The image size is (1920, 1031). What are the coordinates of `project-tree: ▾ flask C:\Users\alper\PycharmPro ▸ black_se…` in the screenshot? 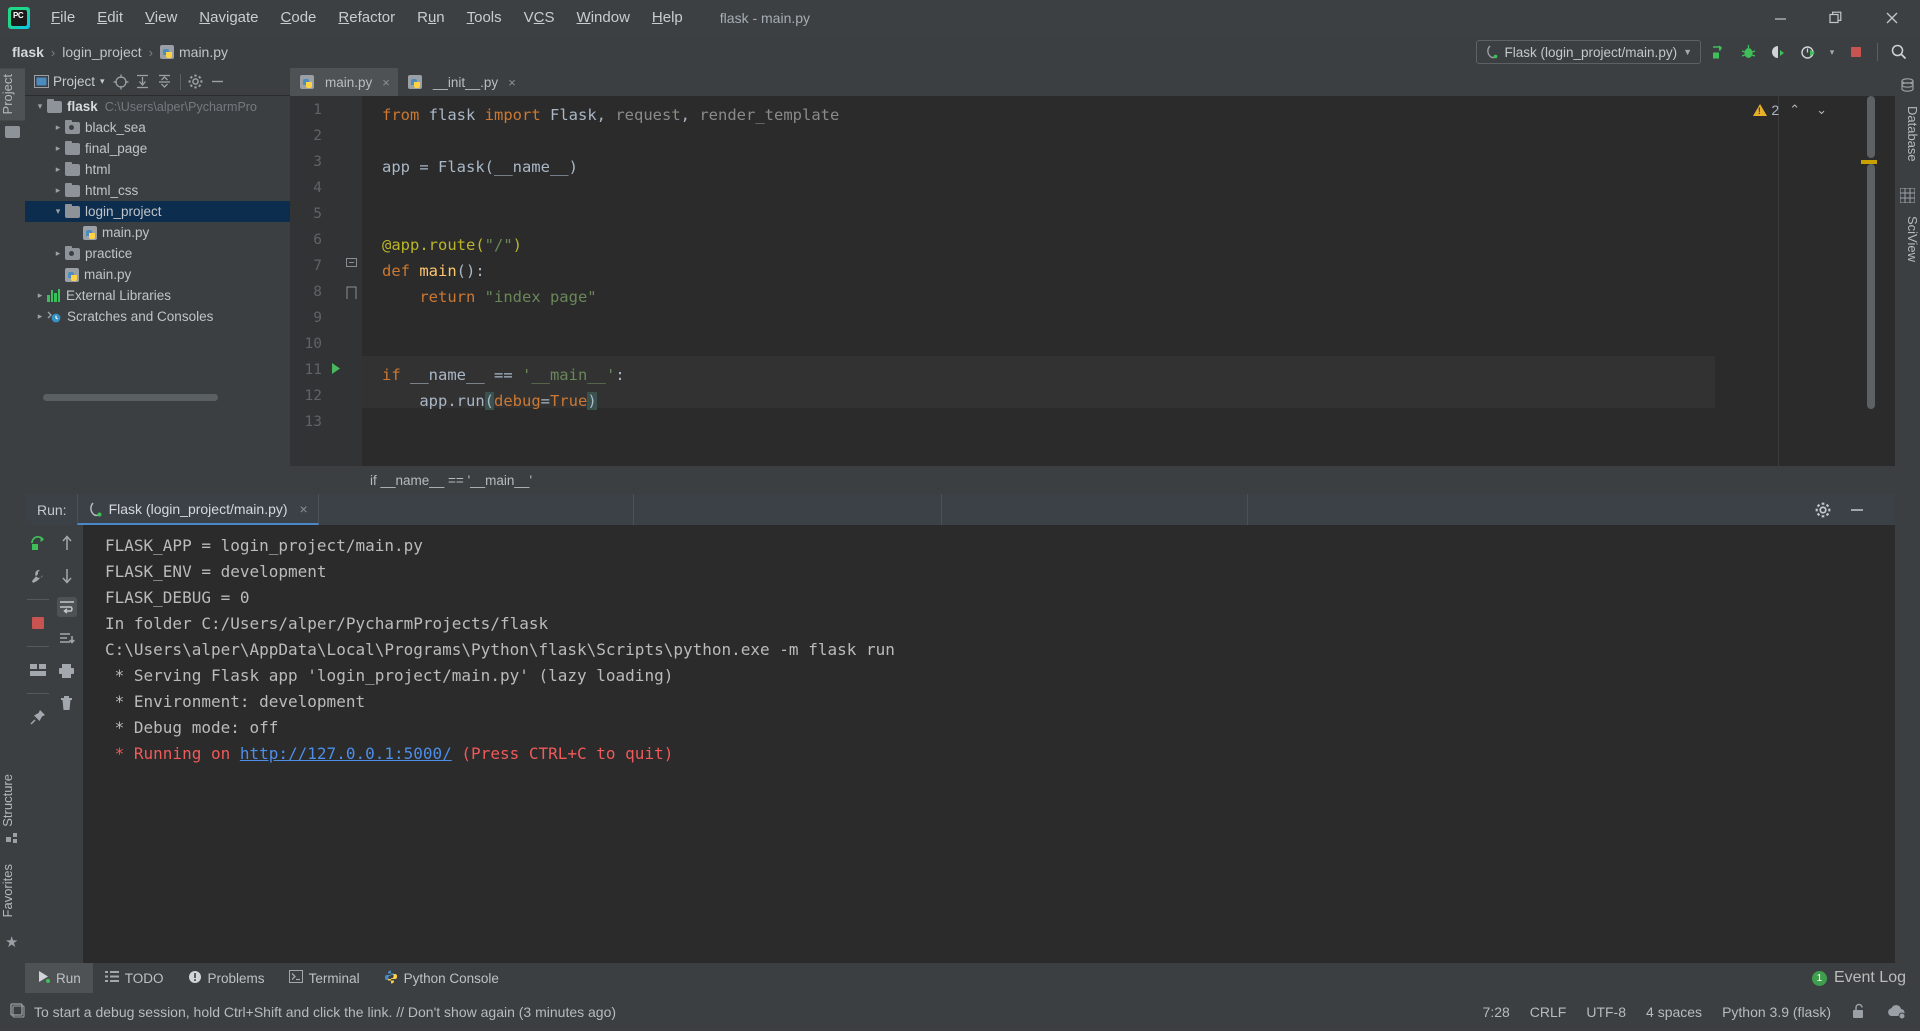 It's located at (157, 243).